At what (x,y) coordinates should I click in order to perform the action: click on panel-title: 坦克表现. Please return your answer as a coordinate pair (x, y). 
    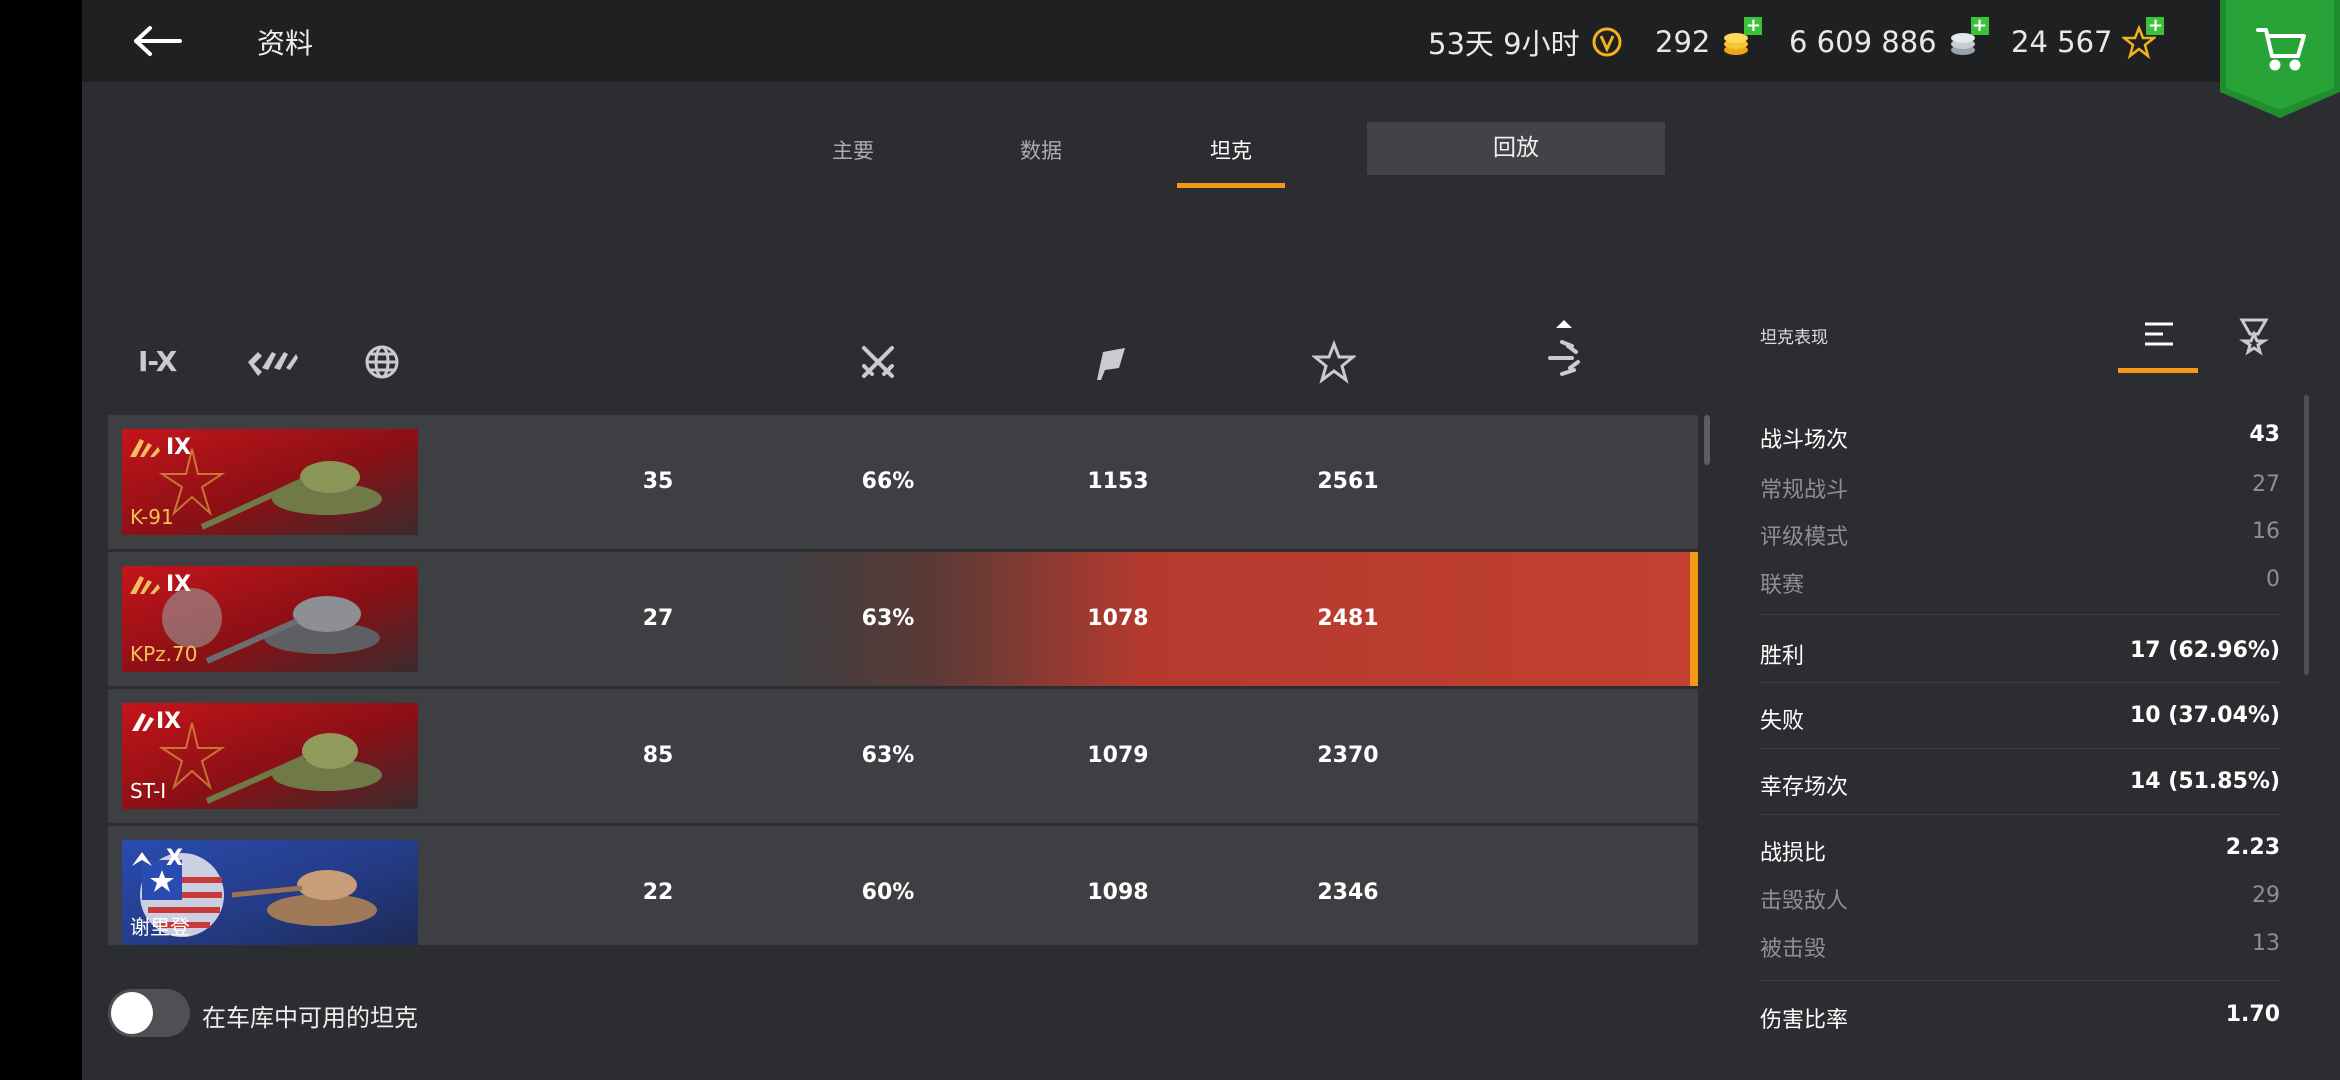
    Looking at the image, I should click on (1794, 338).